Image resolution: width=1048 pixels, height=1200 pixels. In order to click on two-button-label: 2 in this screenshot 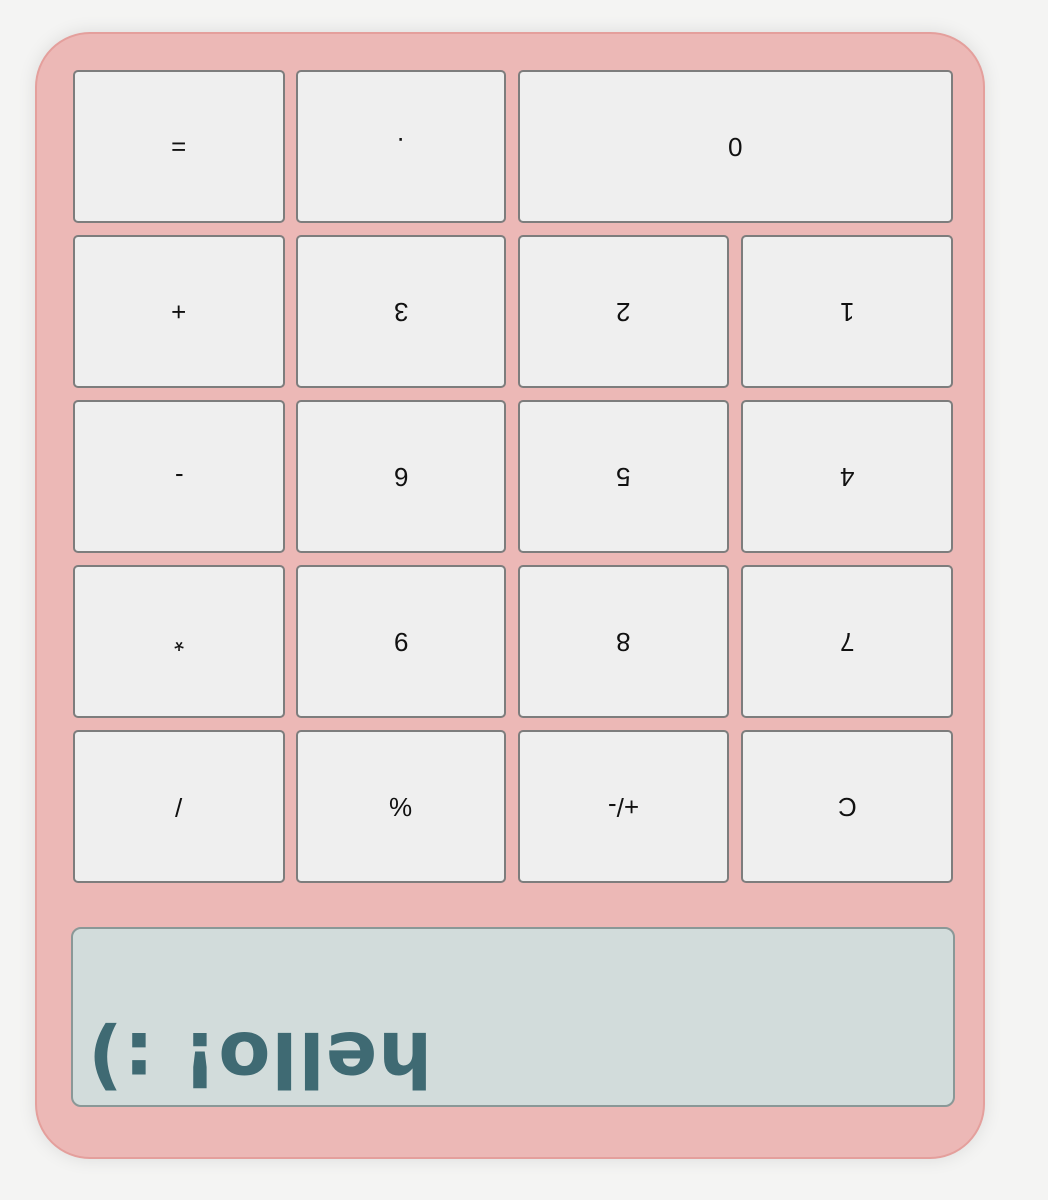, I will do `click(623, 311)`.